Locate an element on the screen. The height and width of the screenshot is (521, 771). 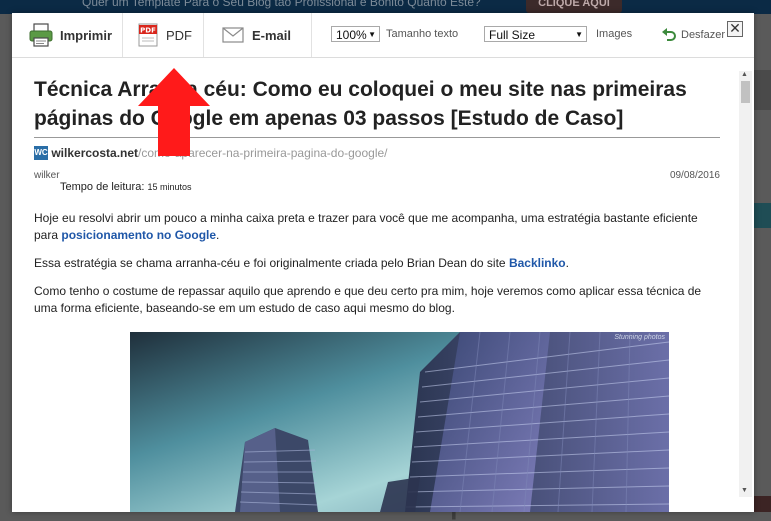
email-button: E-mail is located at coordinates (256, 35).